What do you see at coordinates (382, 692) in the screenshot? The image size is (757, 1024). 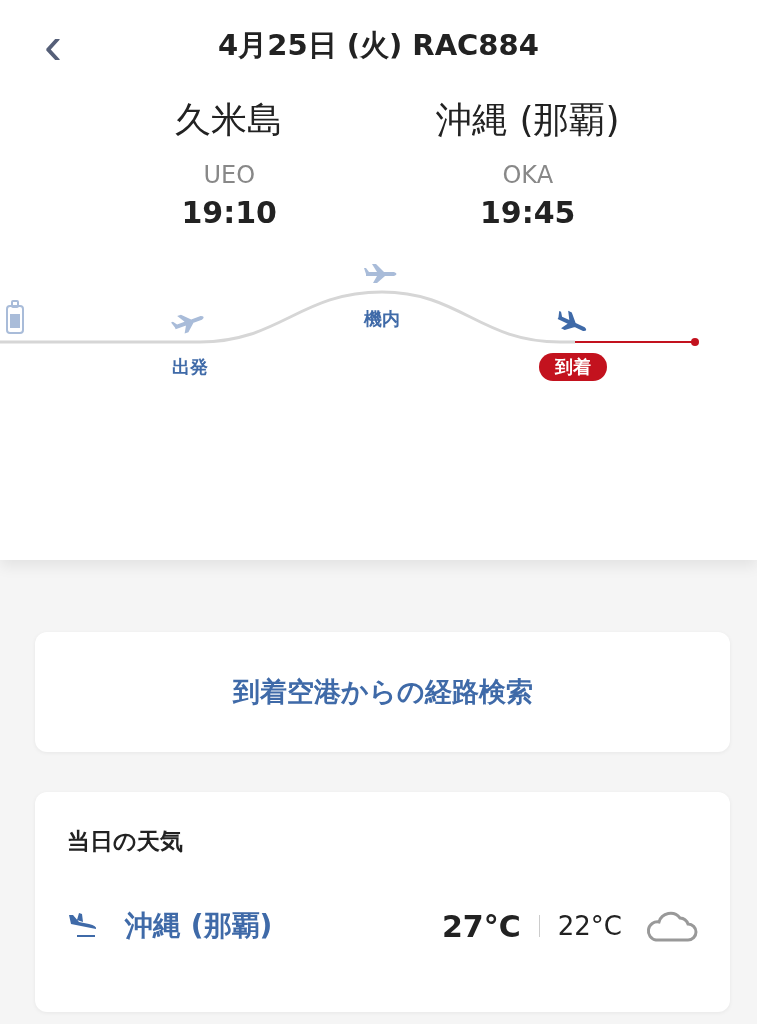 I see `route-search-button: 到着空港からの経路検索` at bounding box center [382, 692].